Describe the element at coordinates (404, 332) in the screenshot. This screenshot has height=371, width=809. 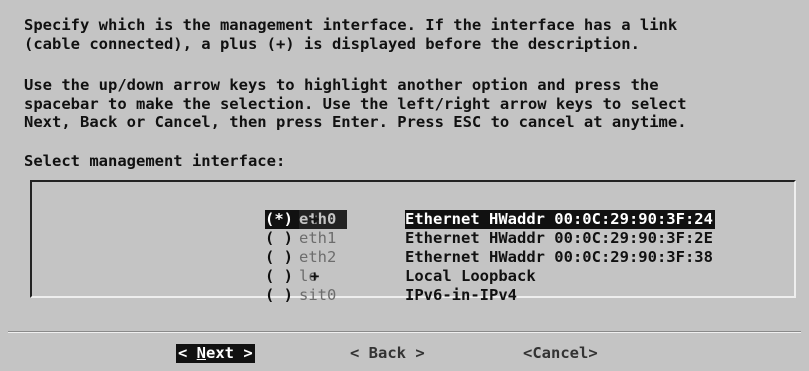
I see `divider` at that location.